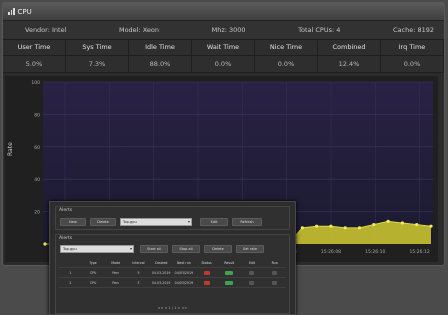 The image size is (448, 315). What do you see at coordinates (286, 48) in the screenshot?
I see `stat-header: Nice Time` at bounding box center [286, 48].